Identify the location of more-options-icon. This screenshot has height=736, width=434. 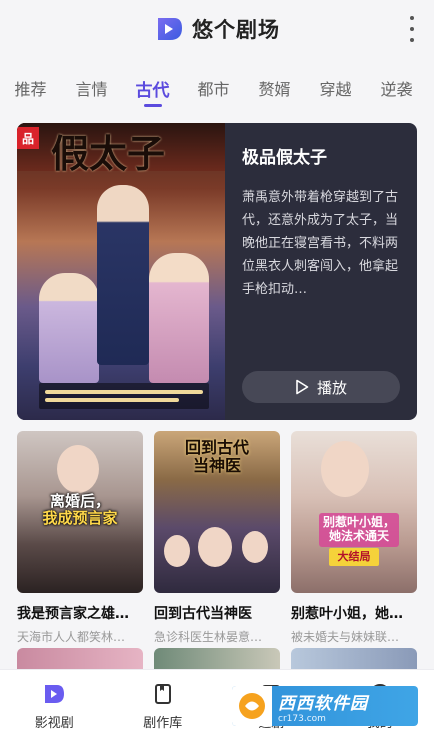
(412, 29).